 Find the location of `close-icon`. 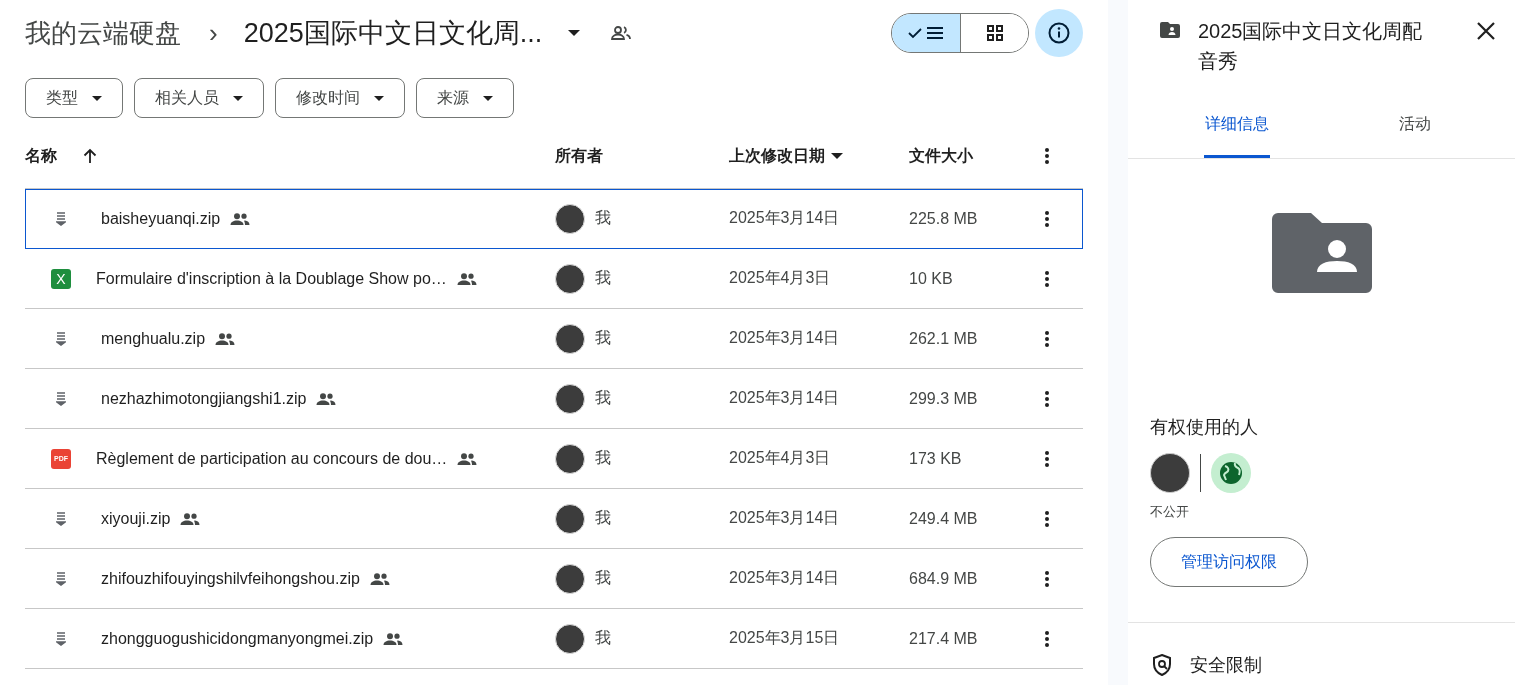

close-icon is located at coordinates (1486, 31).